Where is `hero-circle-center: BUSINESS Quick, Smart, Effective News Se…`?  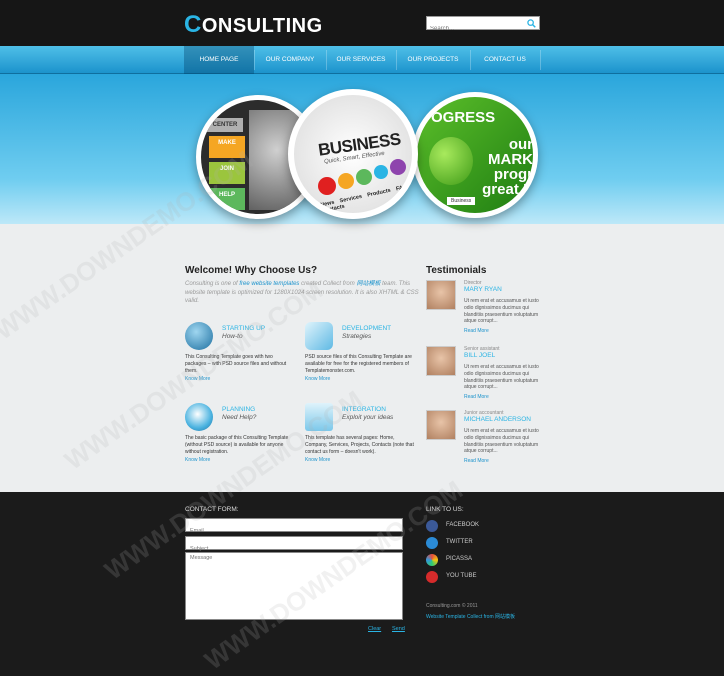 hero-circle-center: BUSINESS Quick, Smart, Effective News Se… is located at coordinates (353, 154).